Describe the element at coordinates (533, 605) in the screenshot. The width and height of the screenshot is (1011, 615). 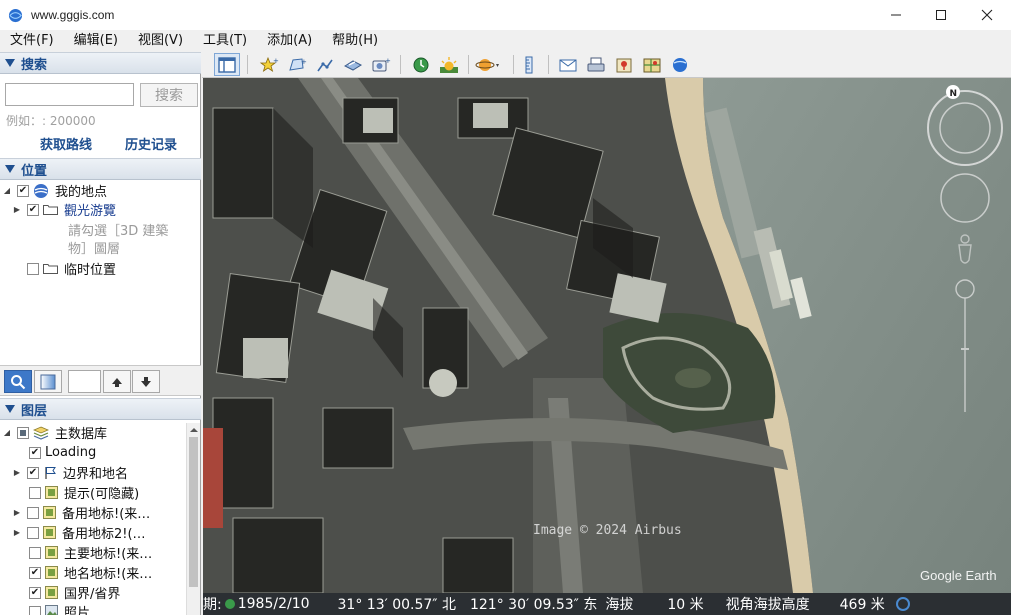
I see `status-longitude: 121° 30′ 09.53″ 东` at that location.